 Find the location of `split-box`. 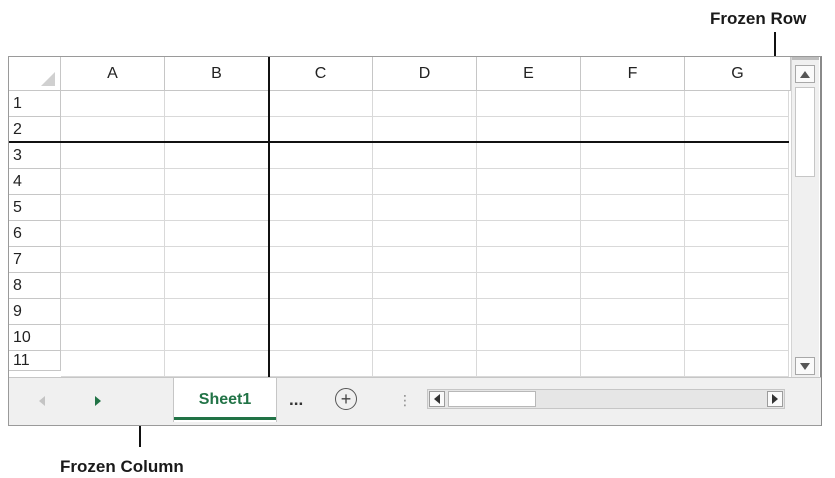

split-box is located at coordinates (805, 58).